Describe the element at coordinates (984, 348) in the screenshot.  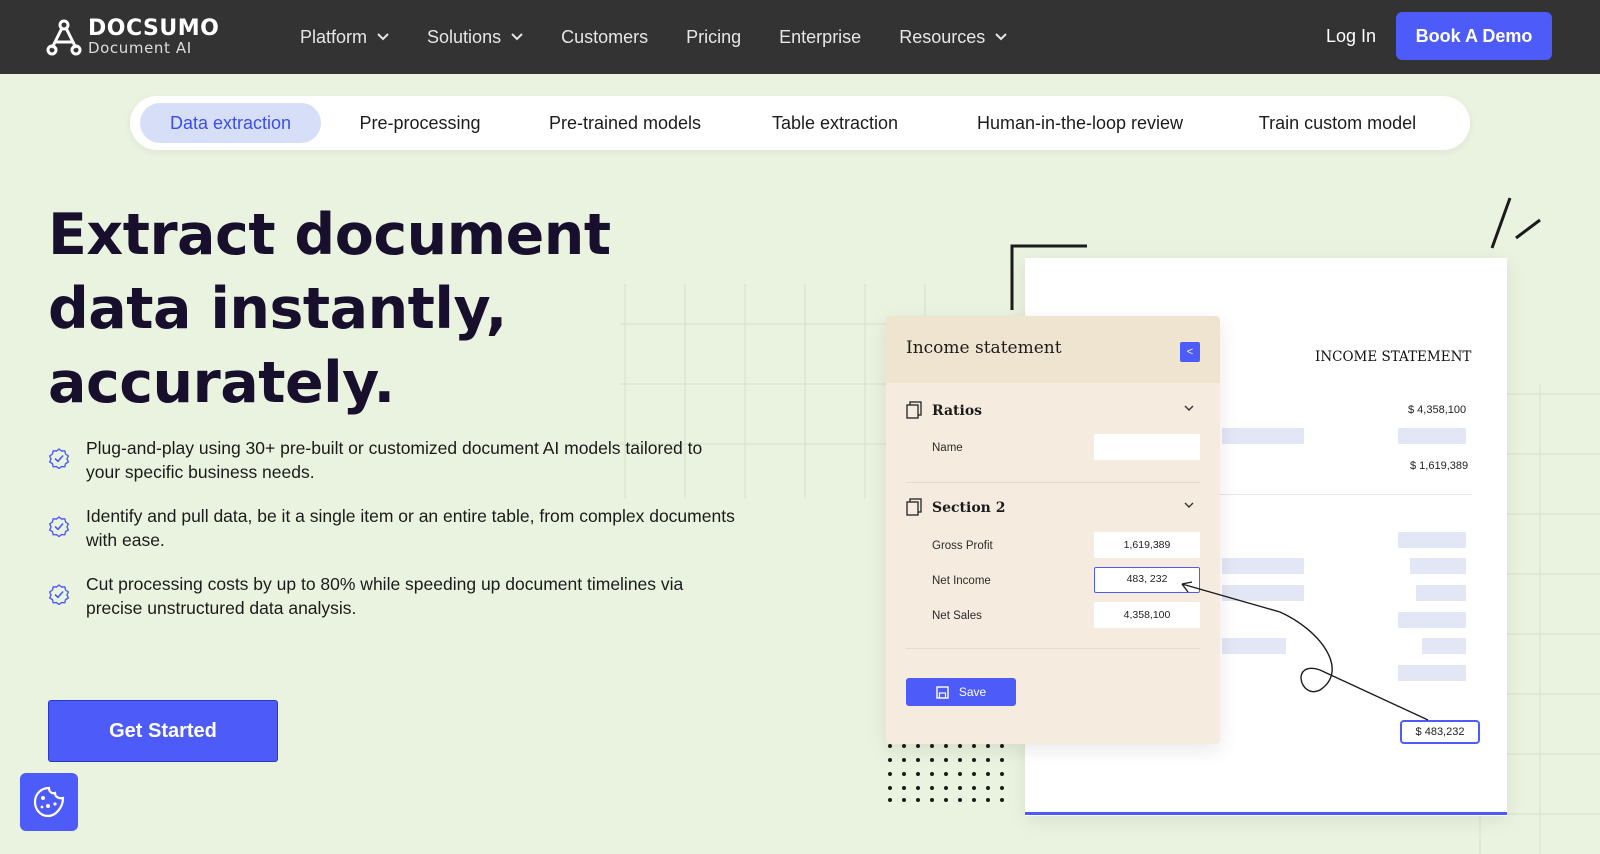
I see `panel-title: Income statement` at that location.